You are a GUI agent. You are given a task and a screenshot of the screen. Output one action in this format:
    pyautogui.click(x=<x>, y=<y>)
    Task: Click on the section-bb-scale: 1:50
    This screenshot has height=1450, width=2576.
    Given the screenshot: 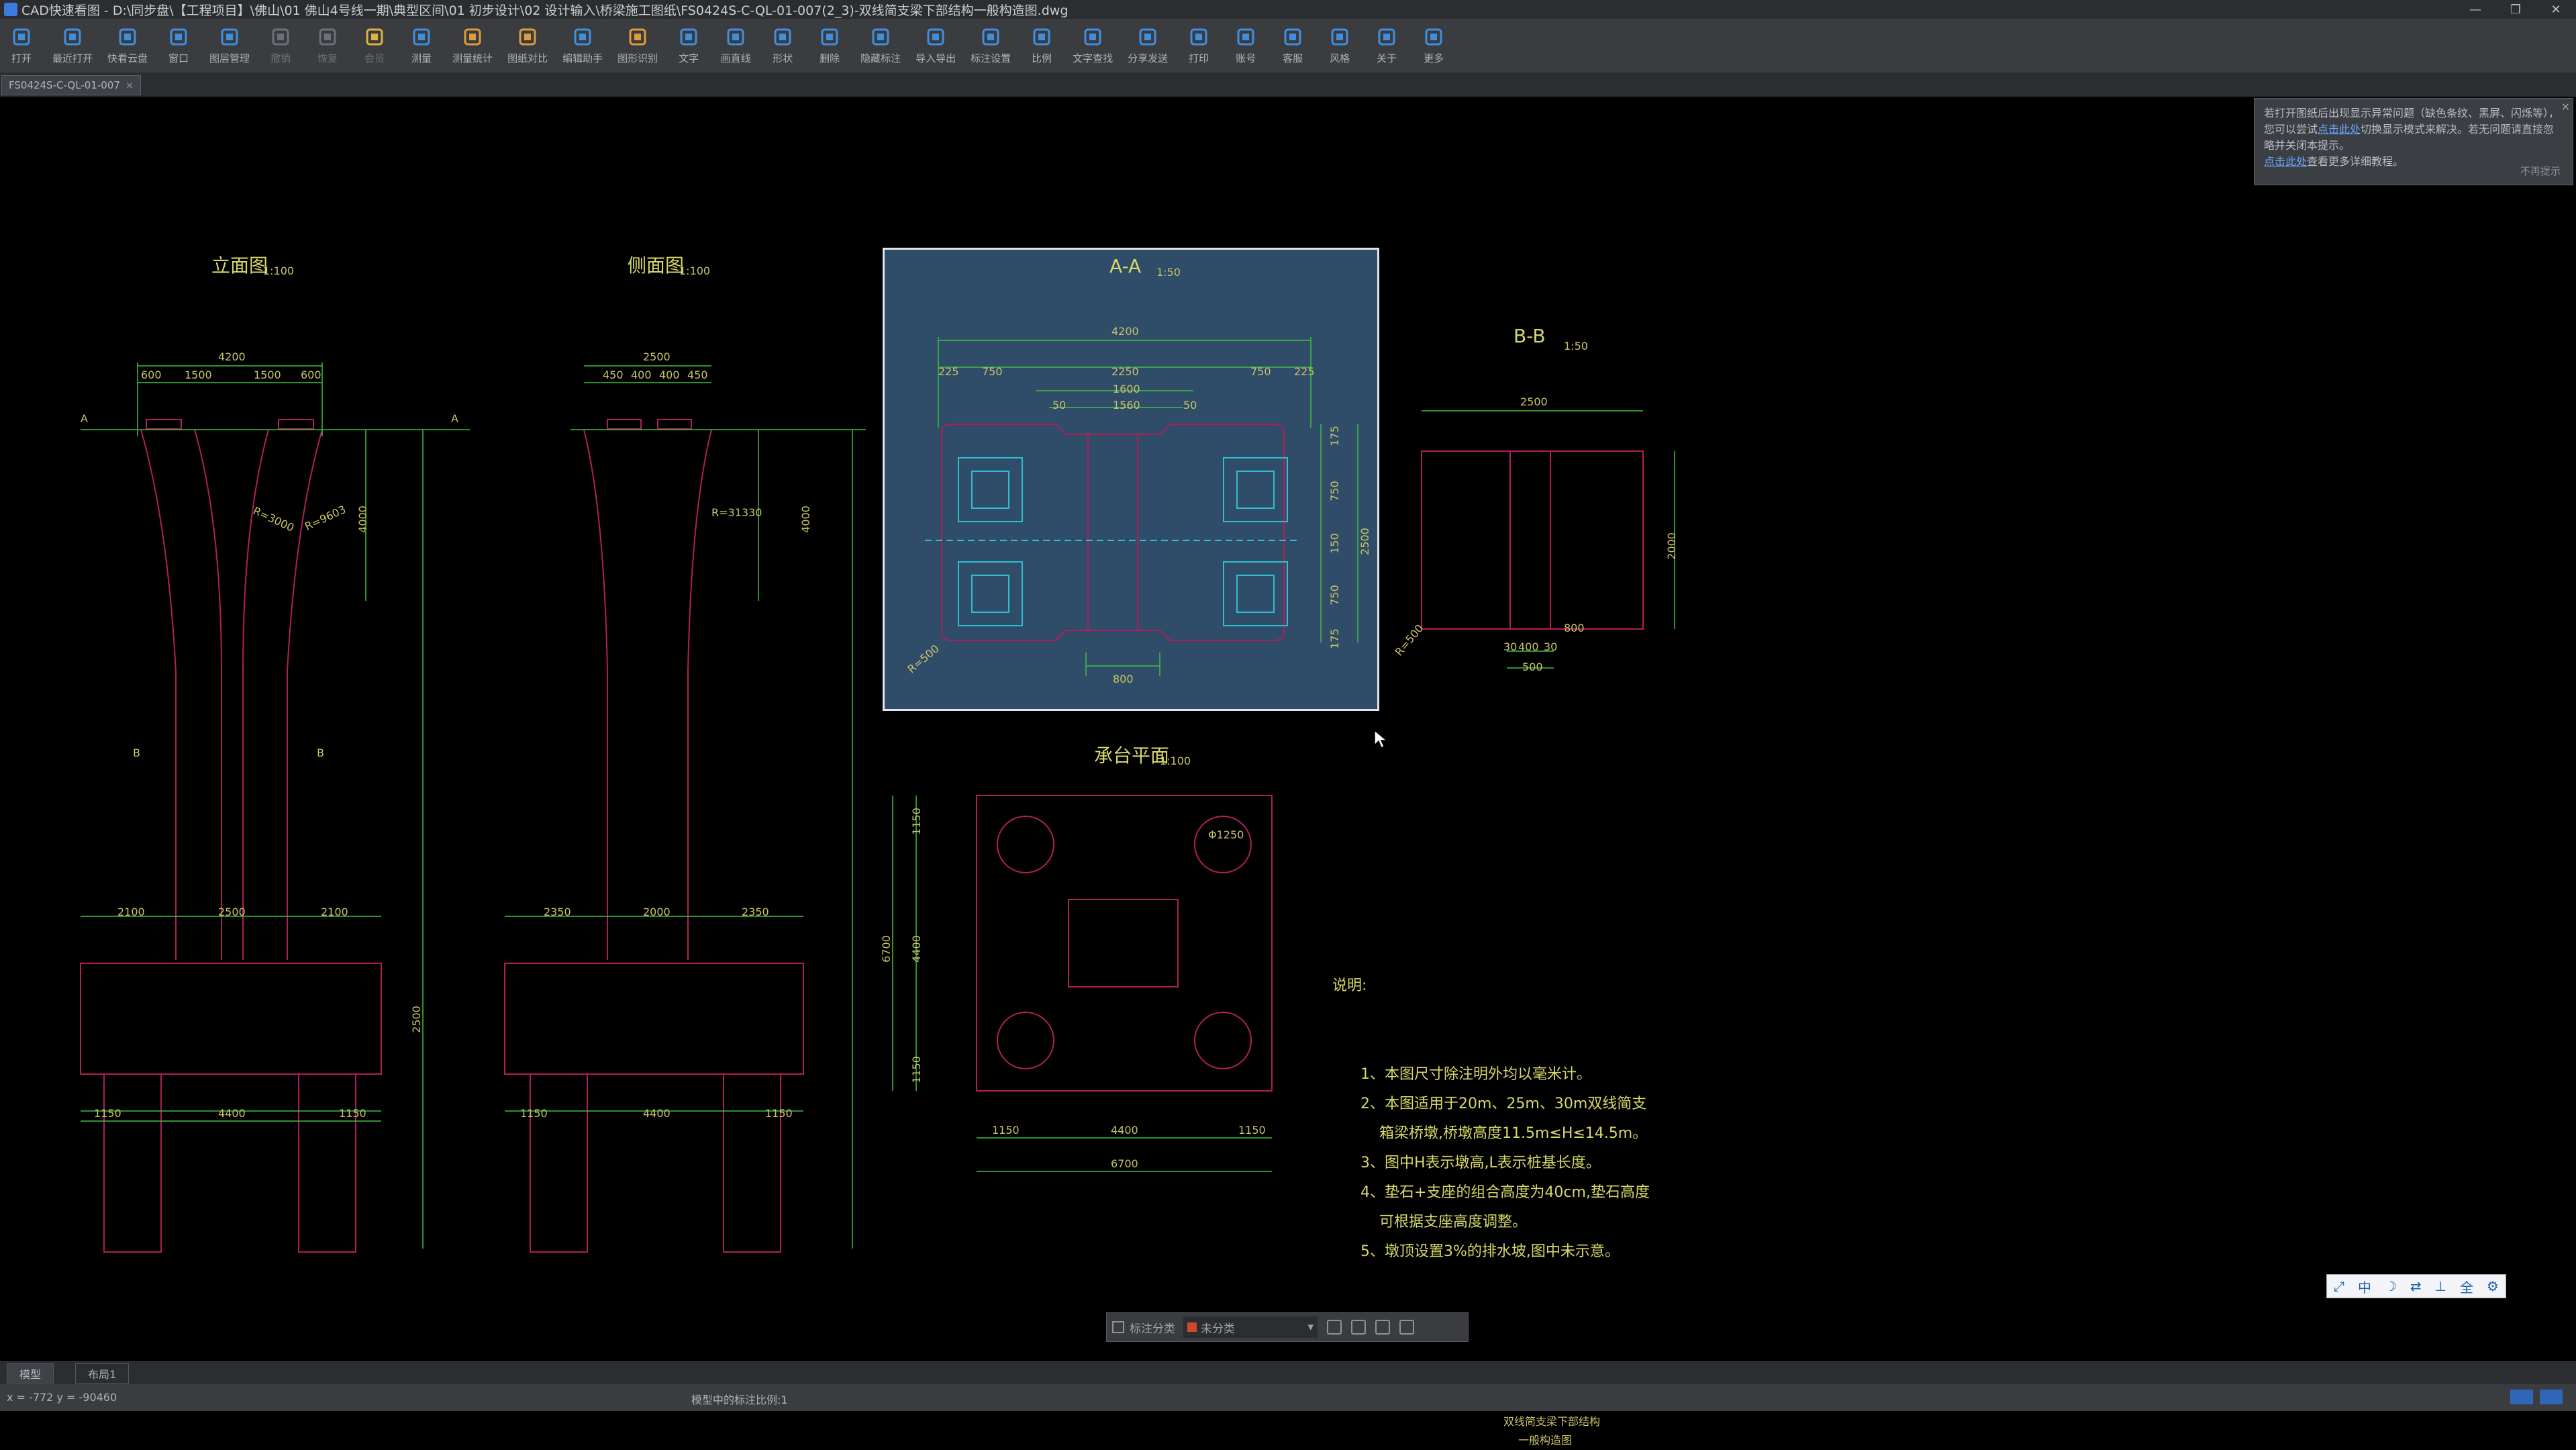 What is the action you would take?
    pyautogui.click(x=1576, y=346)
    